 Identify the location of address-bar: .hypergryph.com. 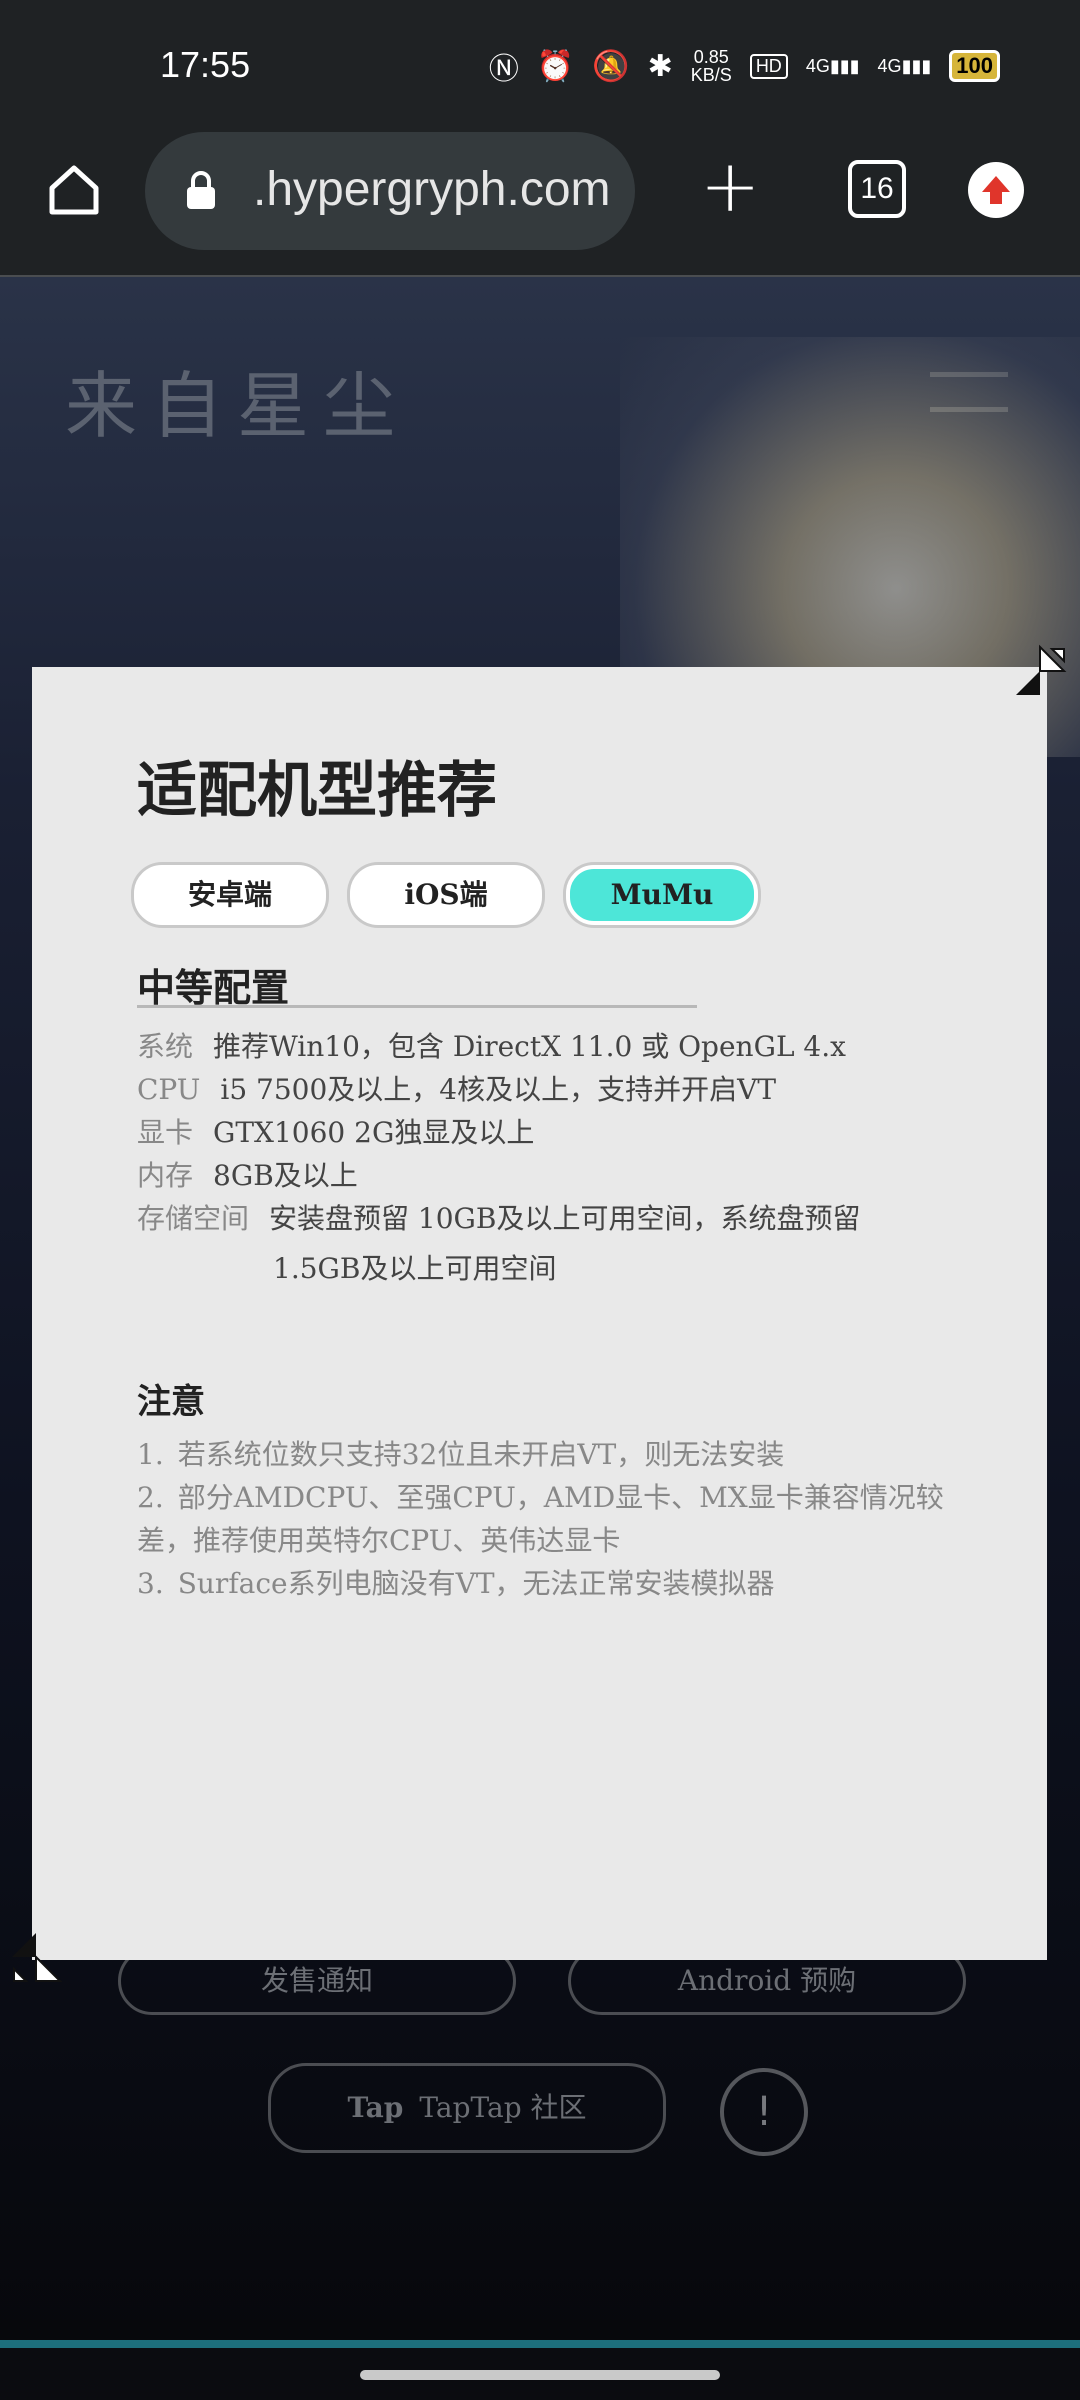
(390, 191).